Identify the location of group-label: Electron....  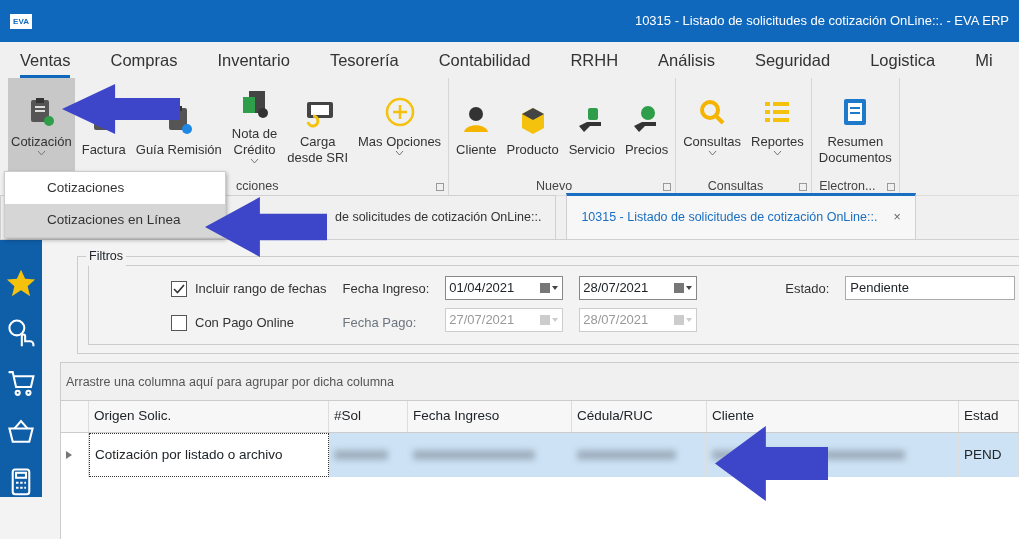
(847, 186).